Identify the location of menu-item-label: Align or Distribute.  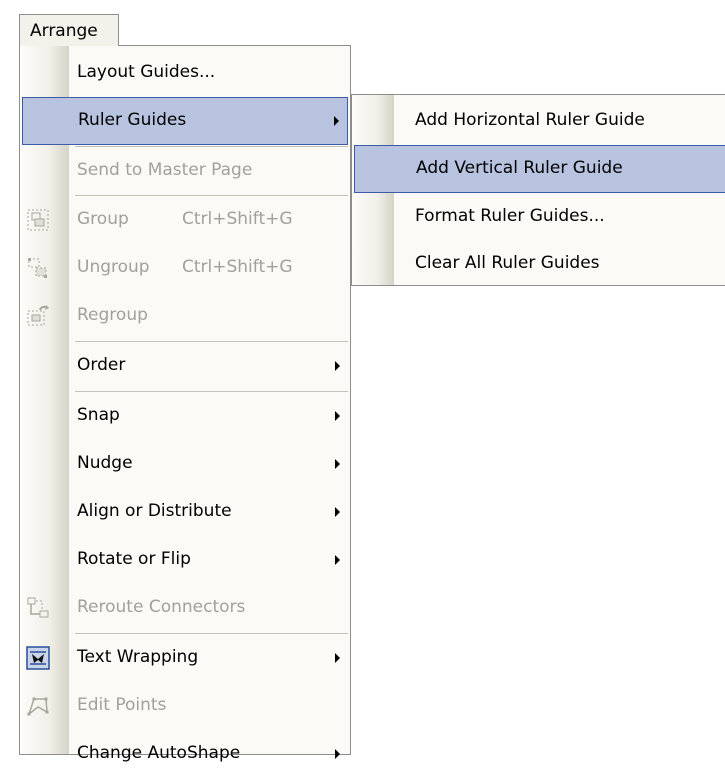
(154, 511).